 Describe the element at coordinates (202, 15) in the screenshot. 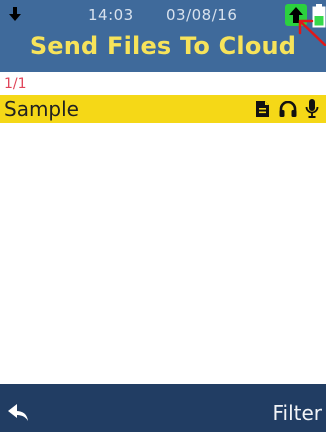

I see `status-date: 03/08/16` at that location.